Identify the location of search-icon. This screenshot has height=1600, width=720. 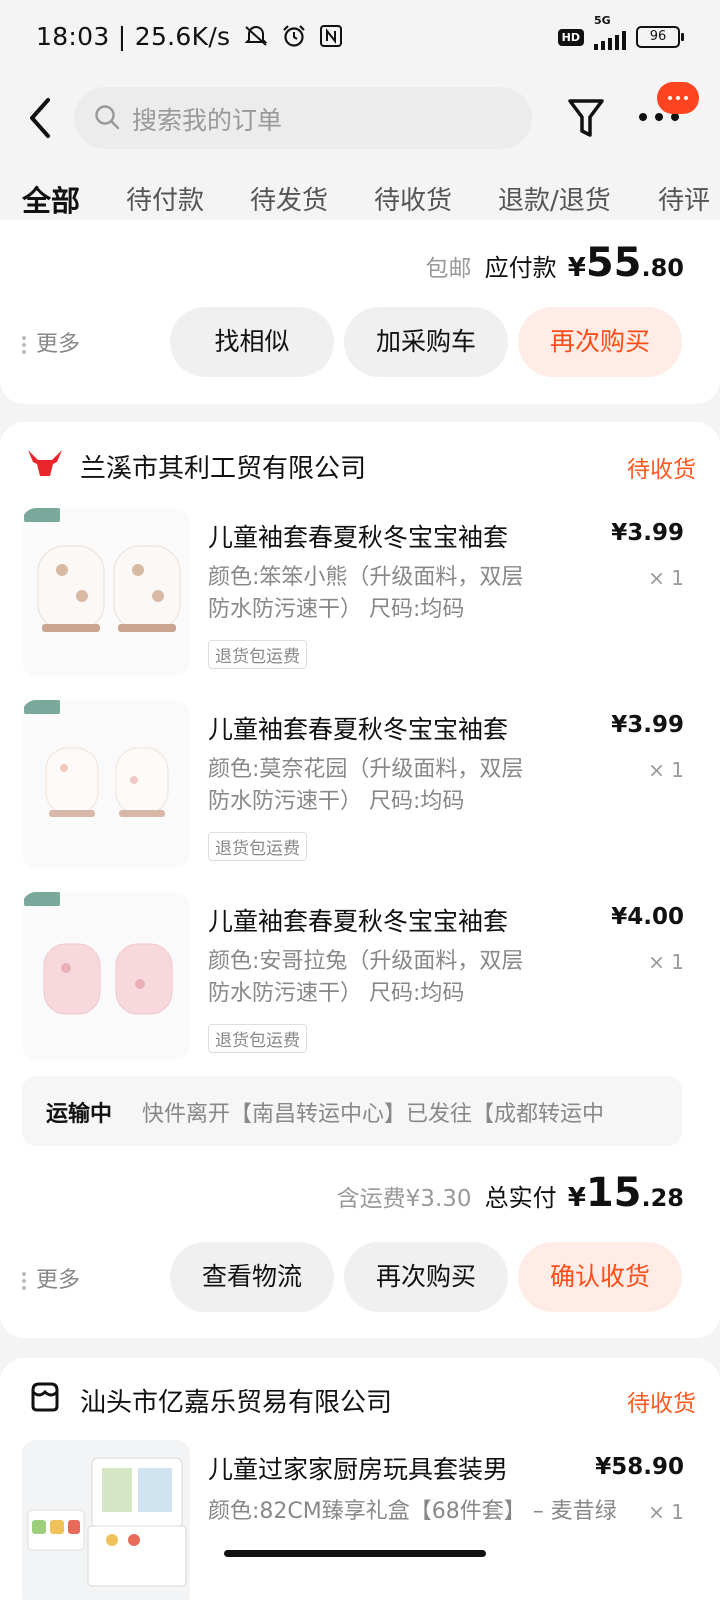
(107, 117).